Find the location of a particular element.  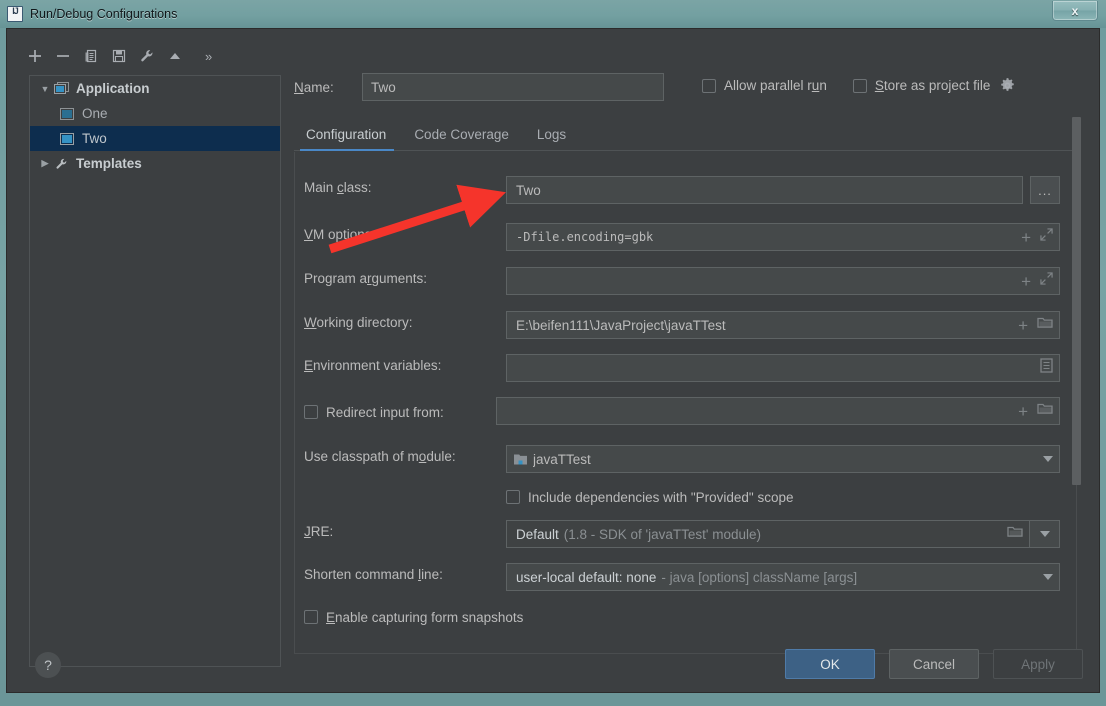

vm-options-field: -Dfile.encoding=gbk + is located at coordinates (783, 237).